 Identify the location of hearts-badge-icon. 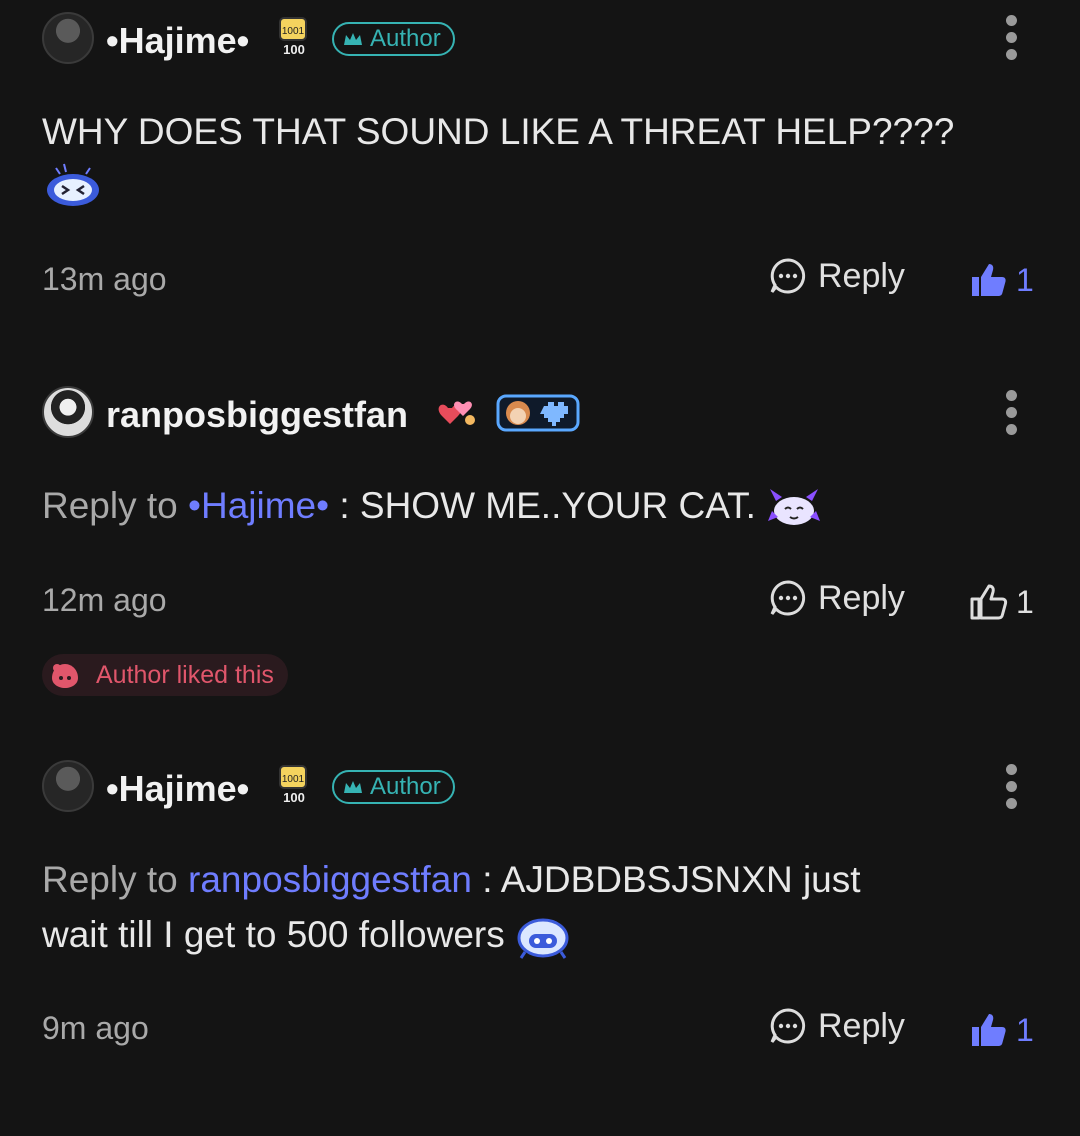
(456, 413).